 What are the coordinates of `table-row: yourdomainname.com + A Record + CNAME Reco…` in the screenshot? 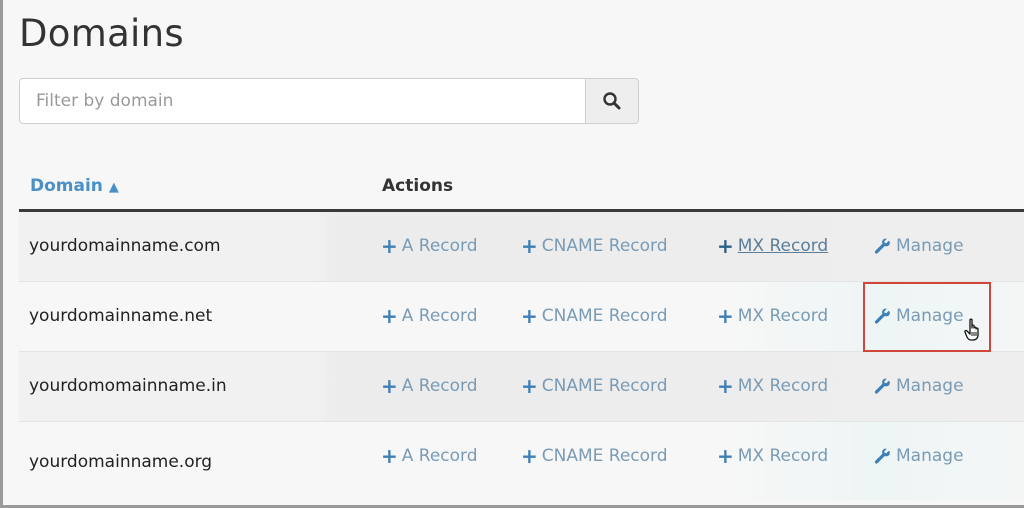 It's located at (521, 247).